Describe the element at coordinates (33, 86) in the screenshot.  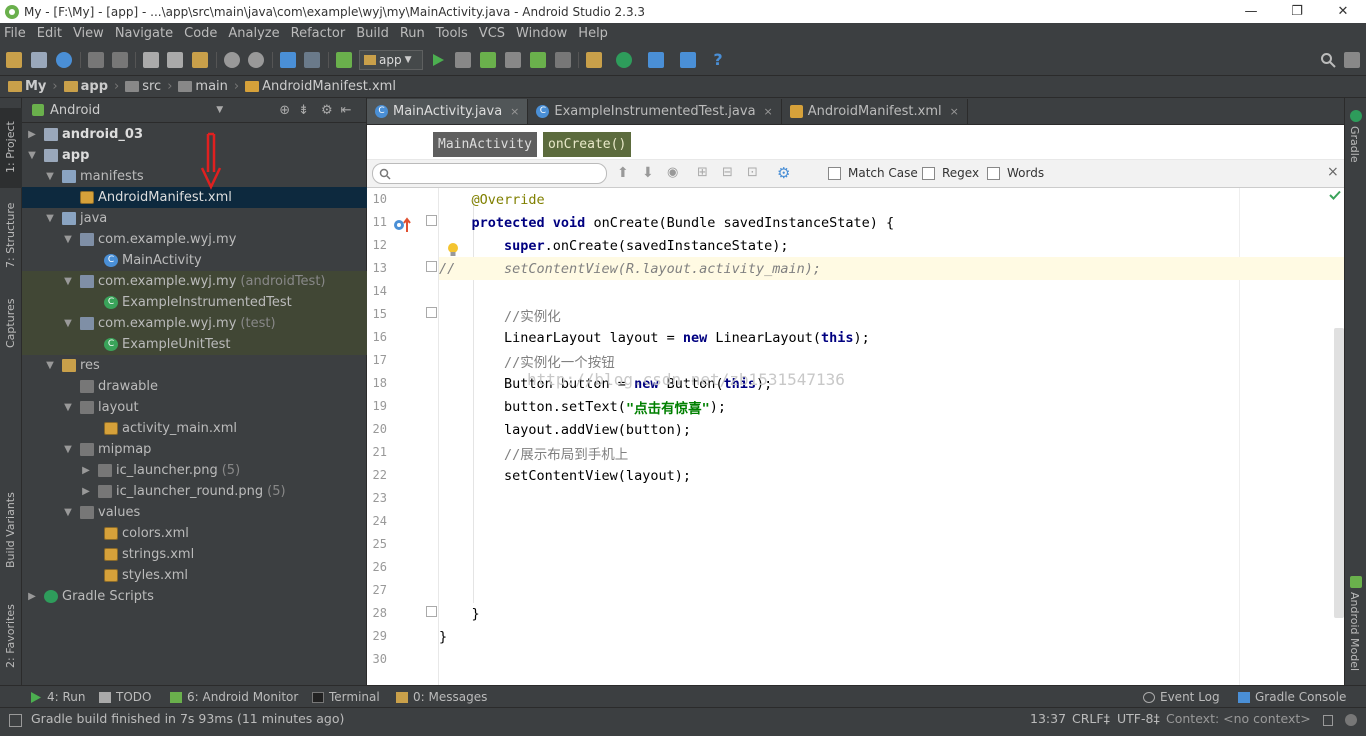
I see `breadcrumb-my: My ›` at that location.